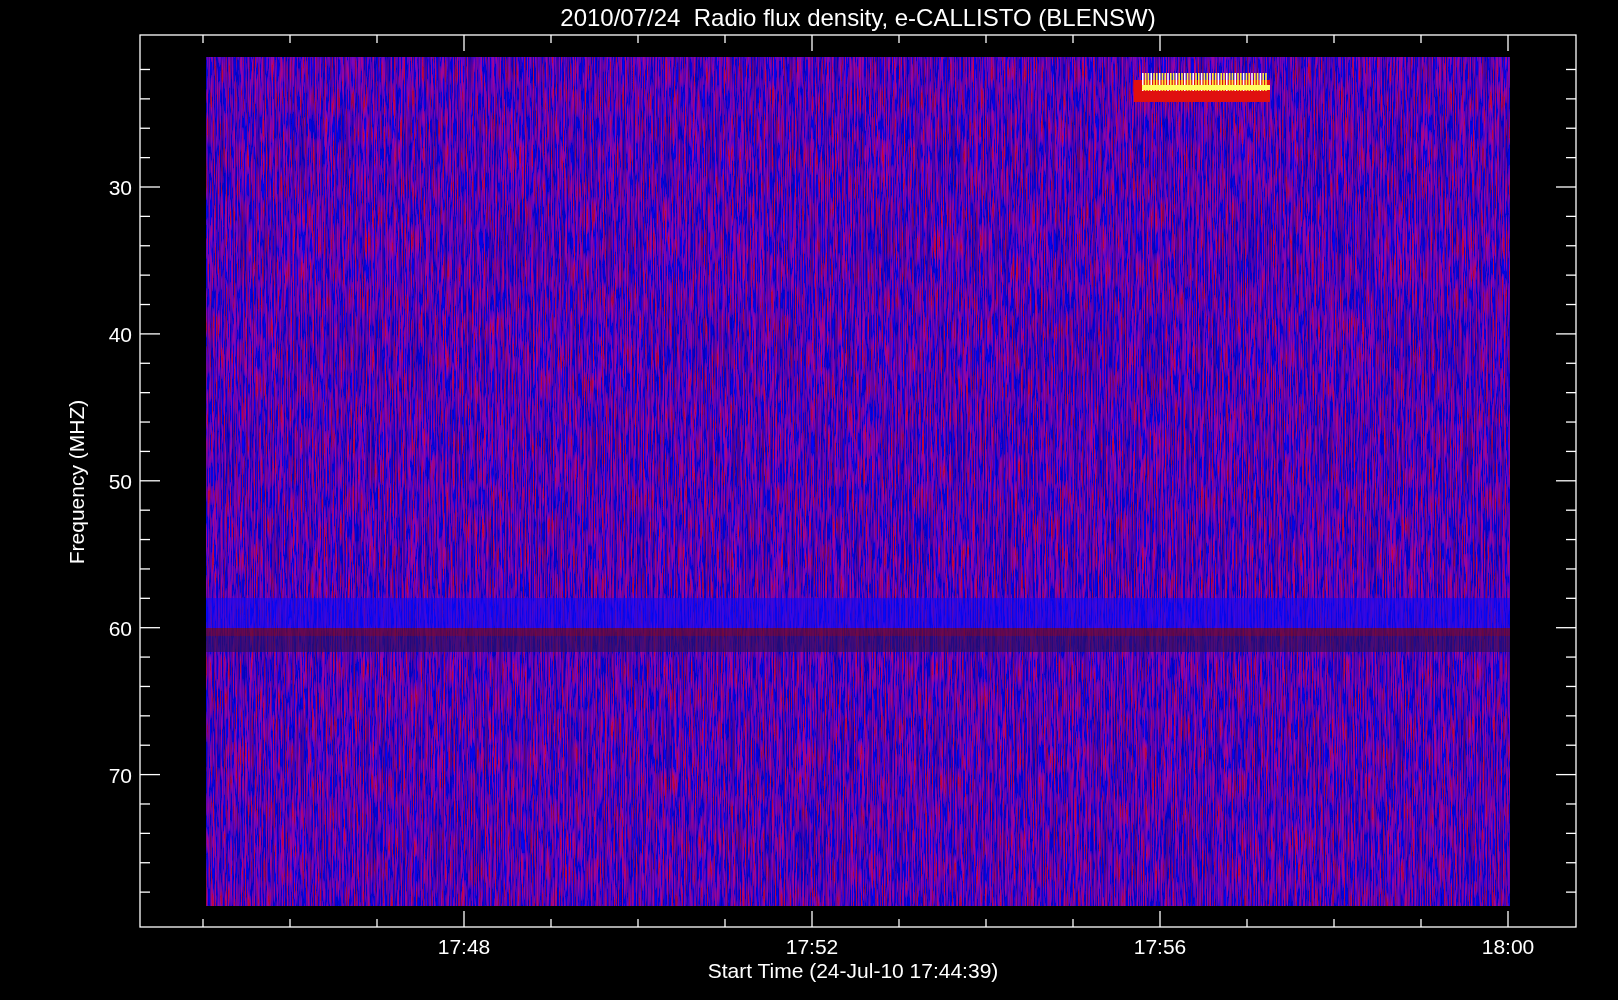 This screenshot has width=1618, height=1000. I want to click on y-tick-label: 50, so click(120, 481).